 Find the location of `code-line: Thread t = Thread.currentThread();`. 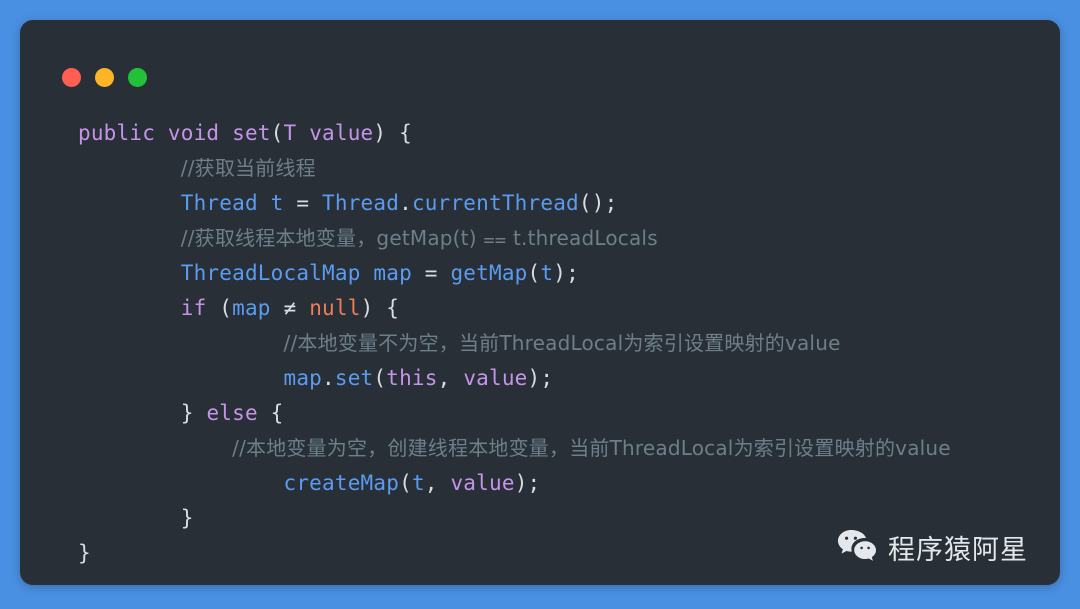

code-line: Thread t = Thread.currentThread(); is located at coordinates (540, 203).